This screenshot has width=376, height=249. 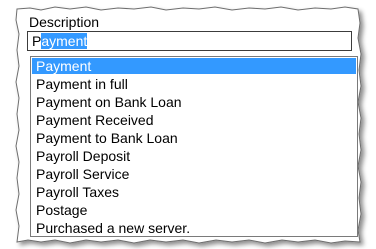 What do you see at coordinates (194, 228) in the screenshot?
I see `dropdown-option: Purchased a new server.` at bounding box center [194, 228].